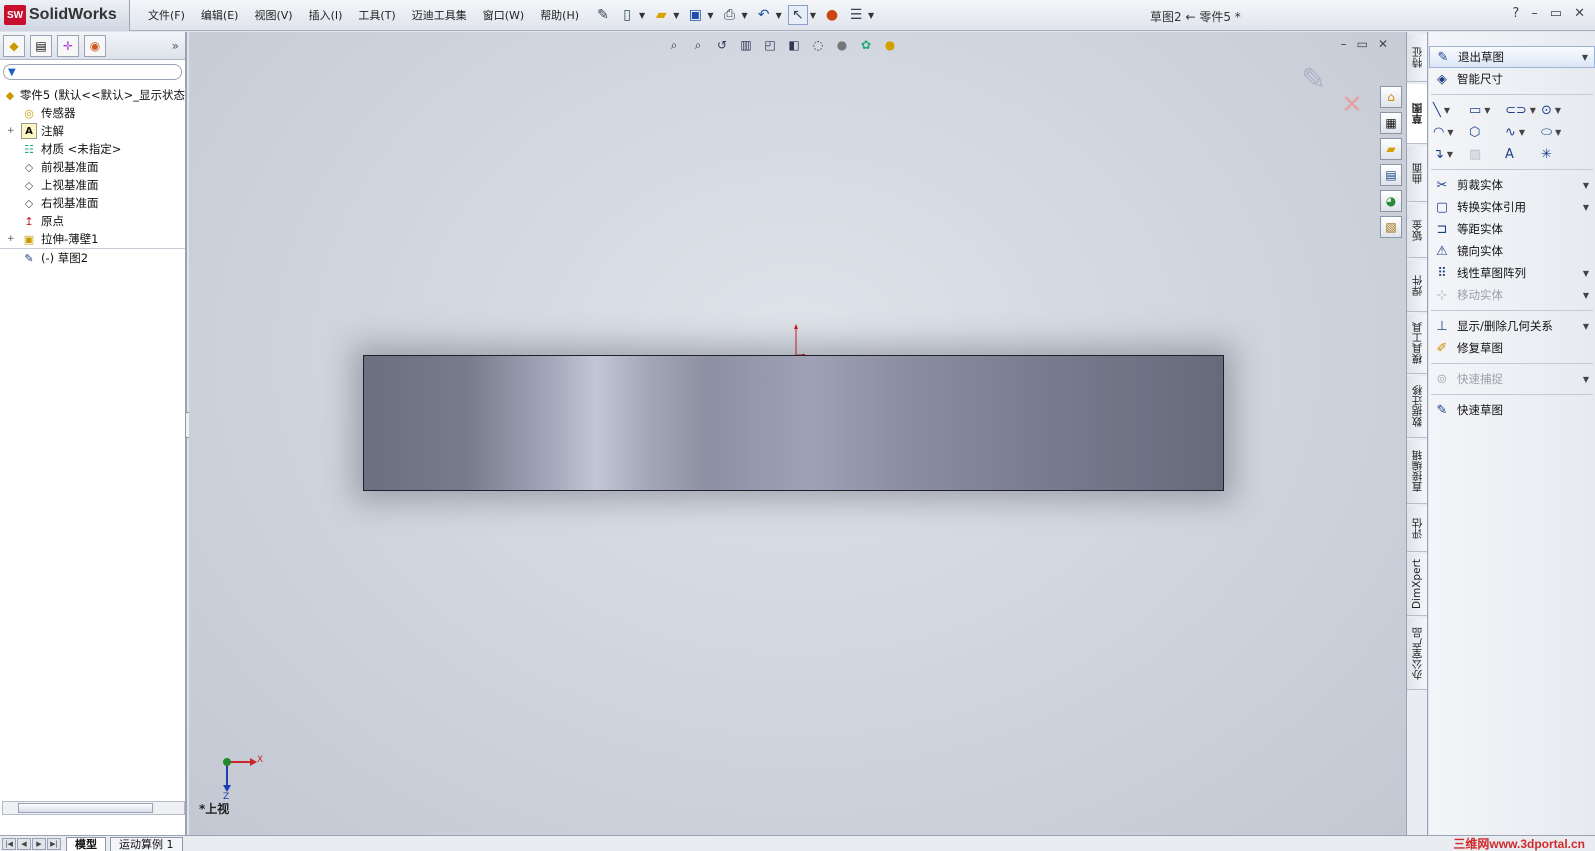 The image size is (1595, 851). Describe the element at coordinates (1512, 79) in the screenshot. I see `smart-dimension-button: ◈ 智能尺寸` at that location.